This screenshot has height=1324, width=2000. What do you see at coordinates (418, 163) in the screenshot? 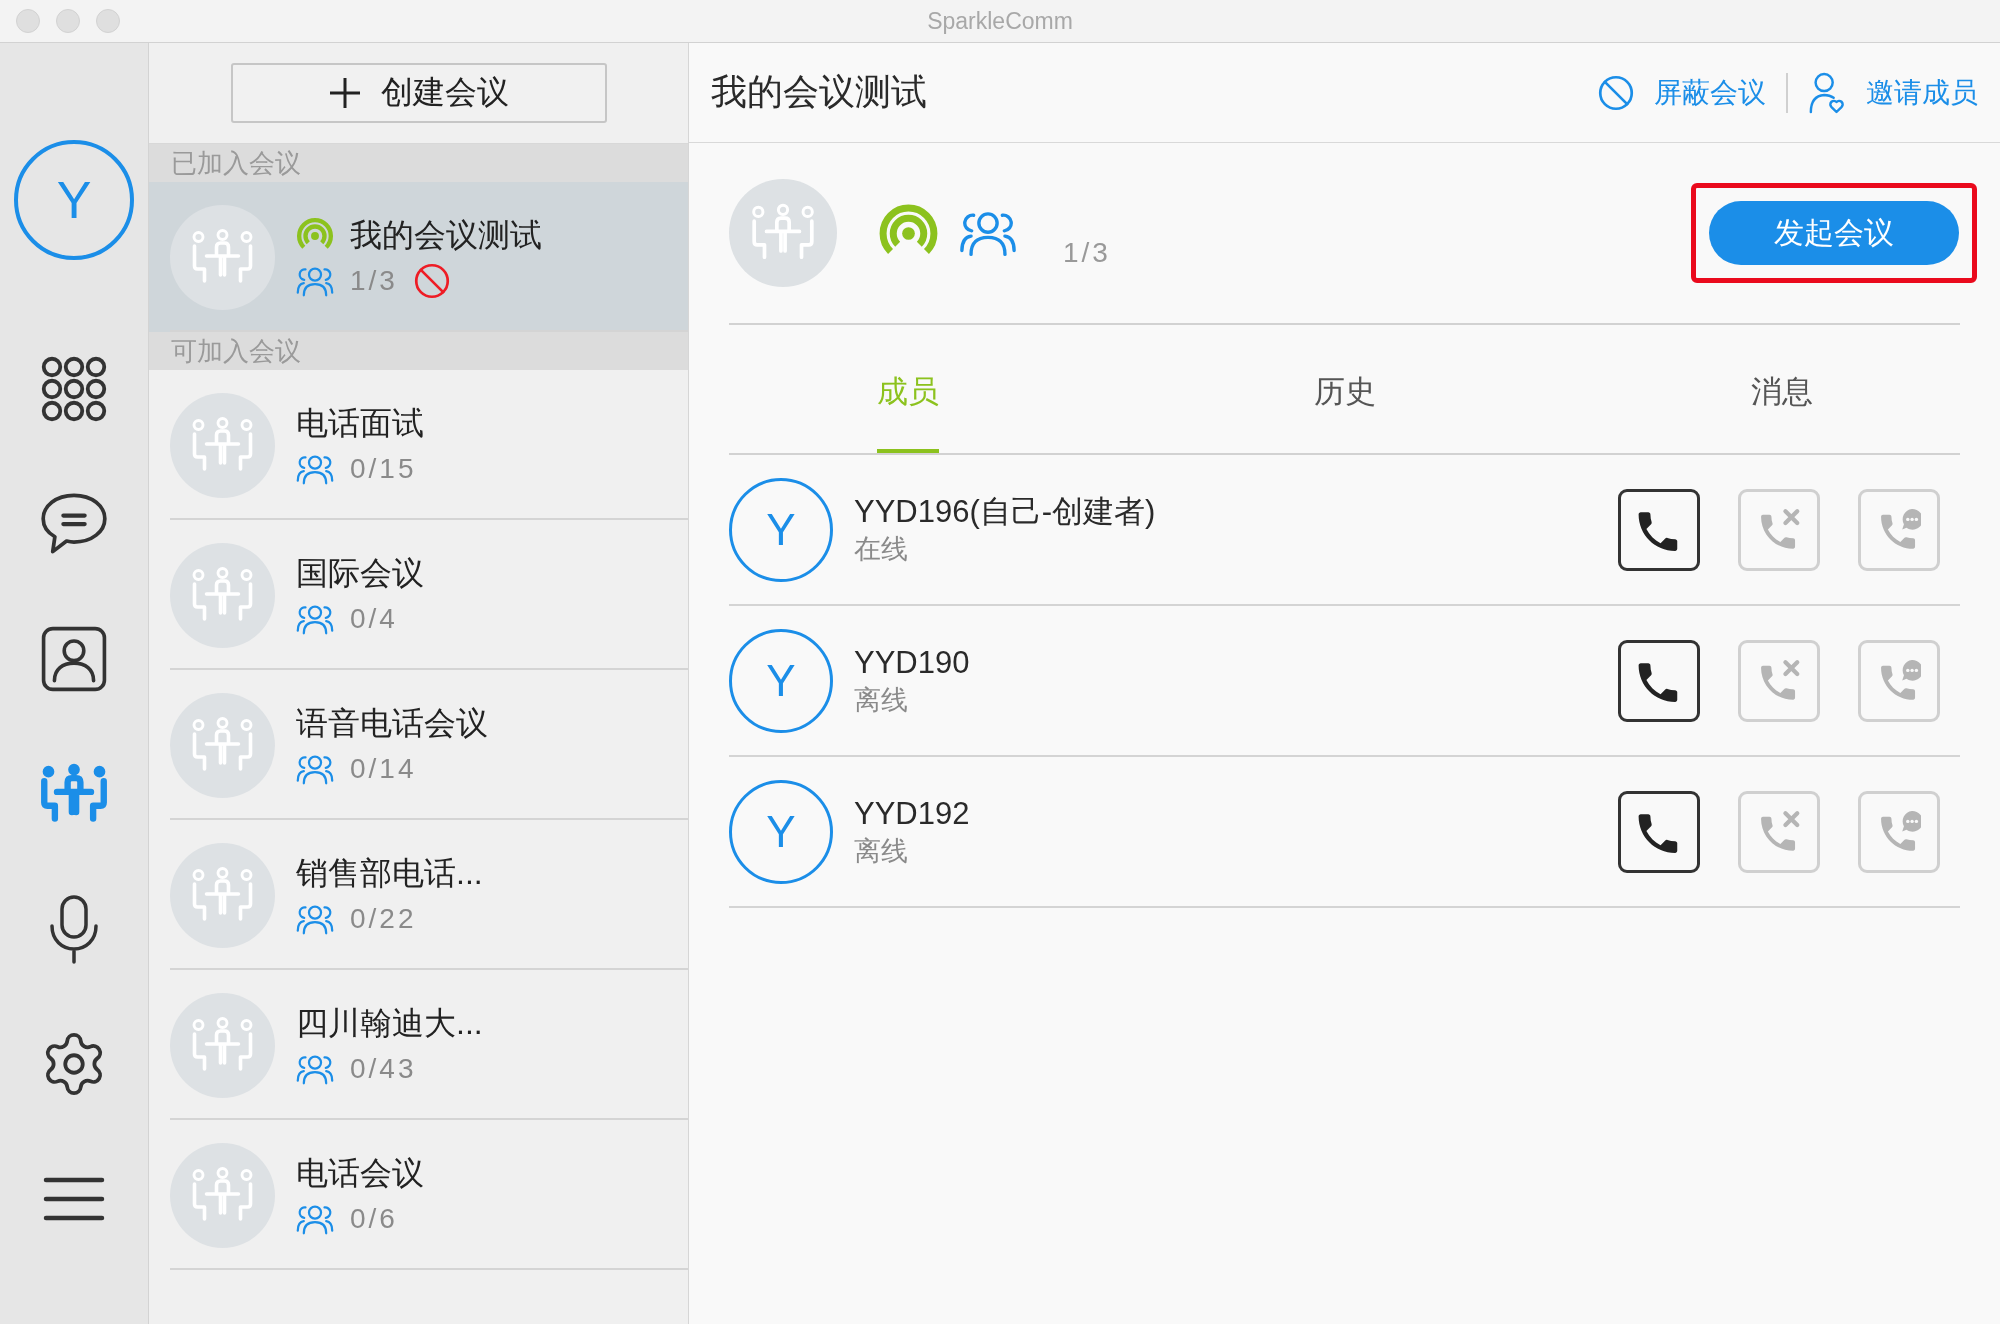
I see `section-header: 已加入会议` at bounding box center [418, 163].